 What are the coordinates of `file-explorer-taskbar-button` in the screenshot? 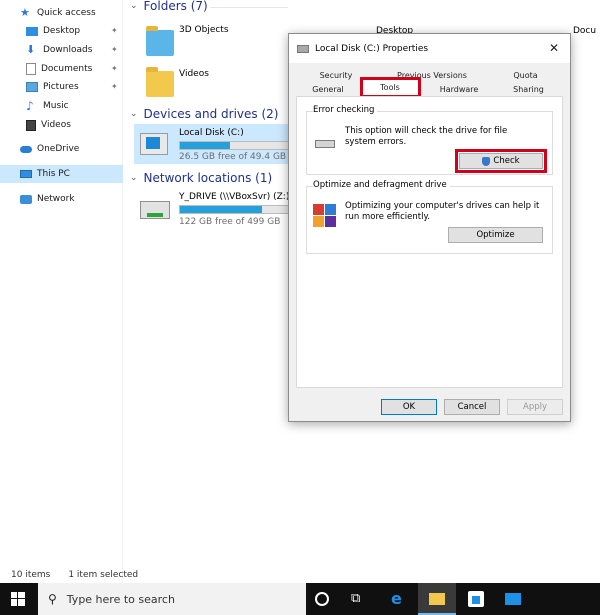 It's located at (437, 599).